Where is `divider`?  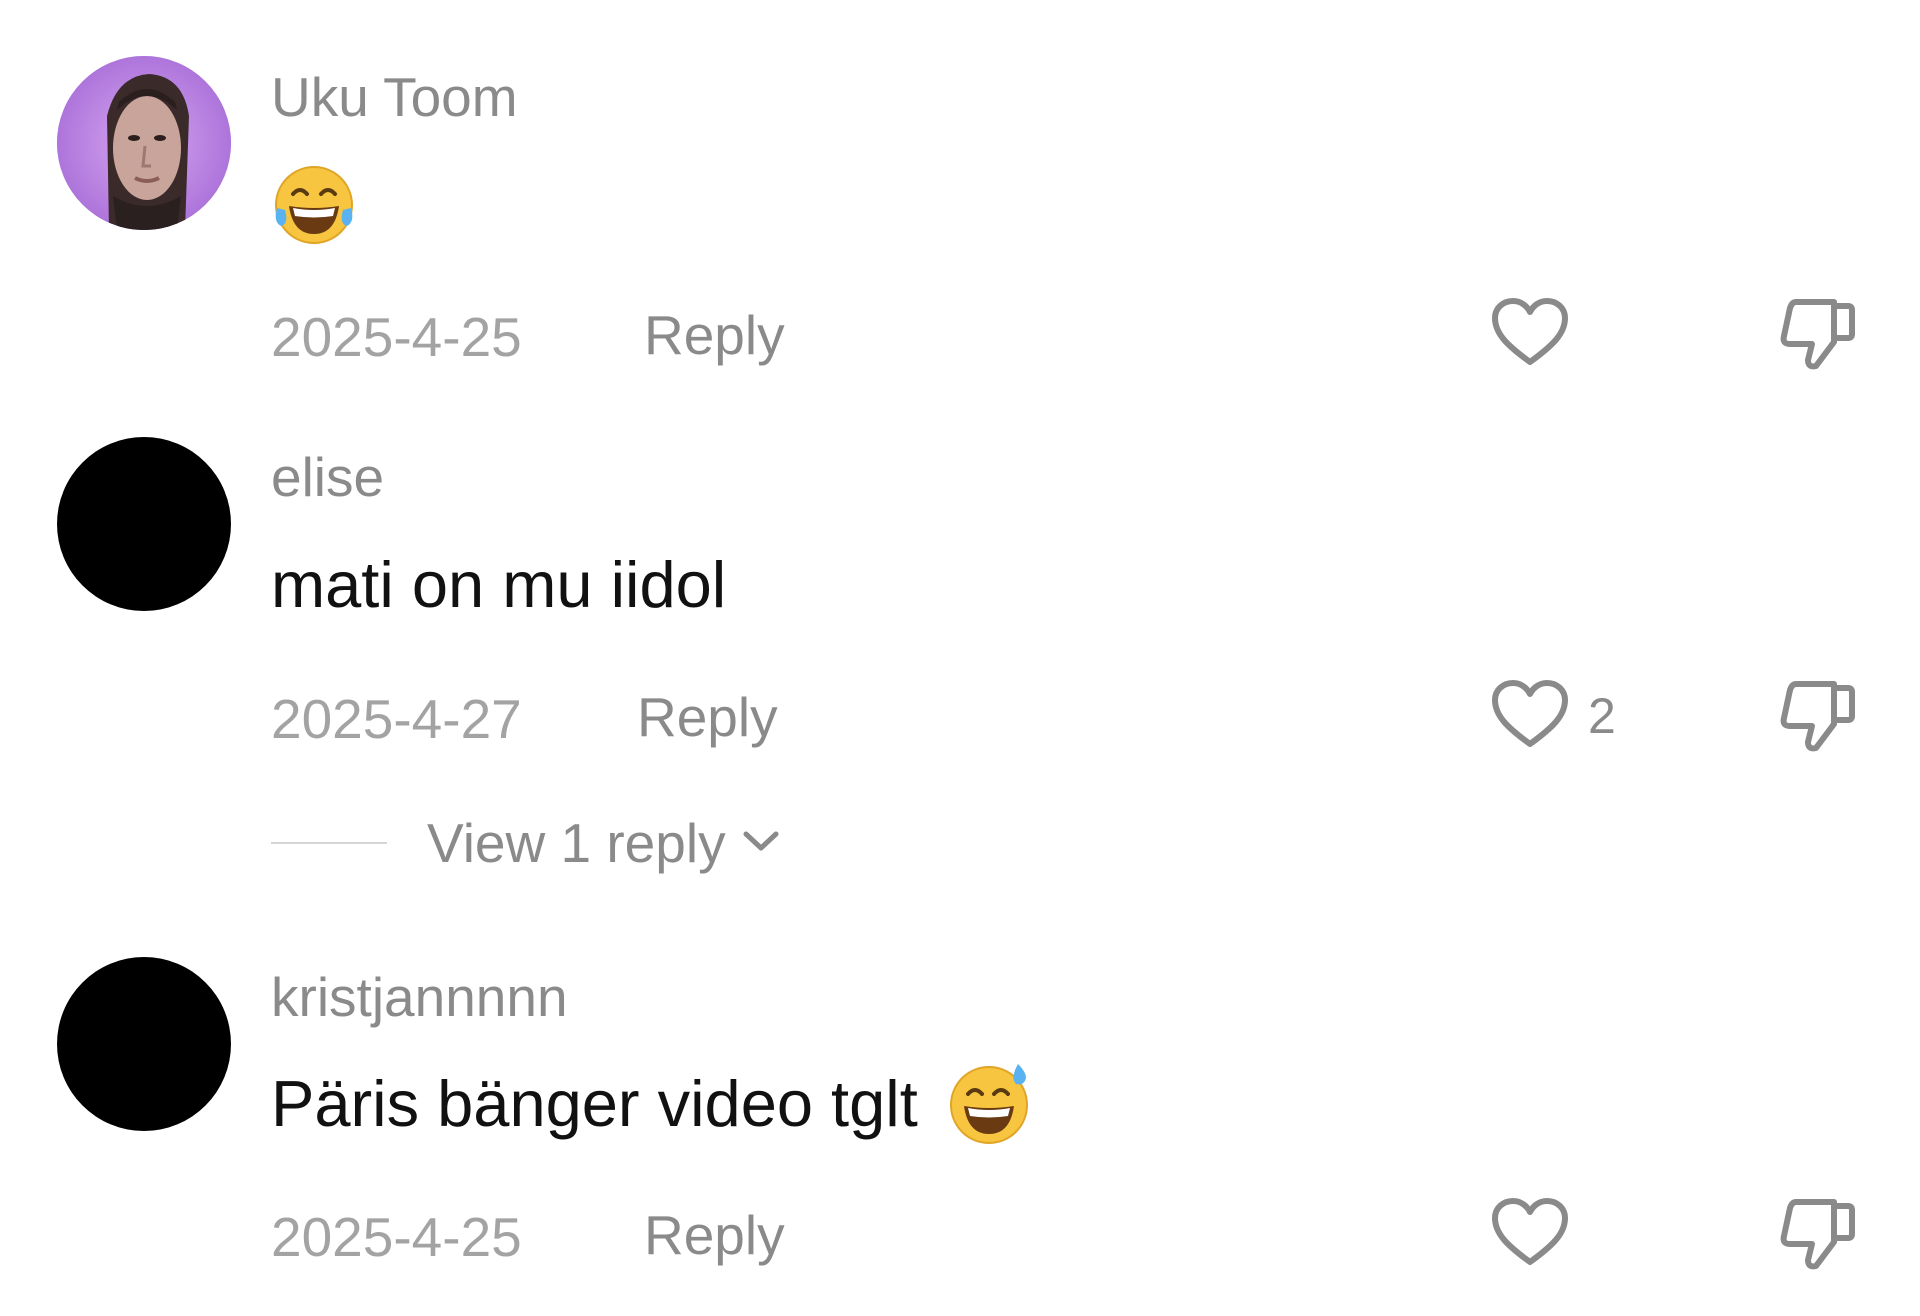 divider is located at coordinates (329, 843).